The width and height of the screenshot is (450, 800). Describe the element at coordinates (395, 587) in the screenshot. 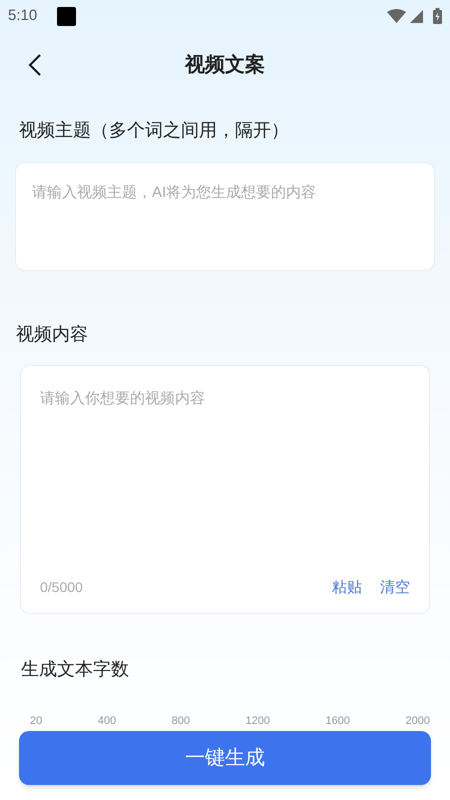

I see `text-action-link: 清空` at that location.